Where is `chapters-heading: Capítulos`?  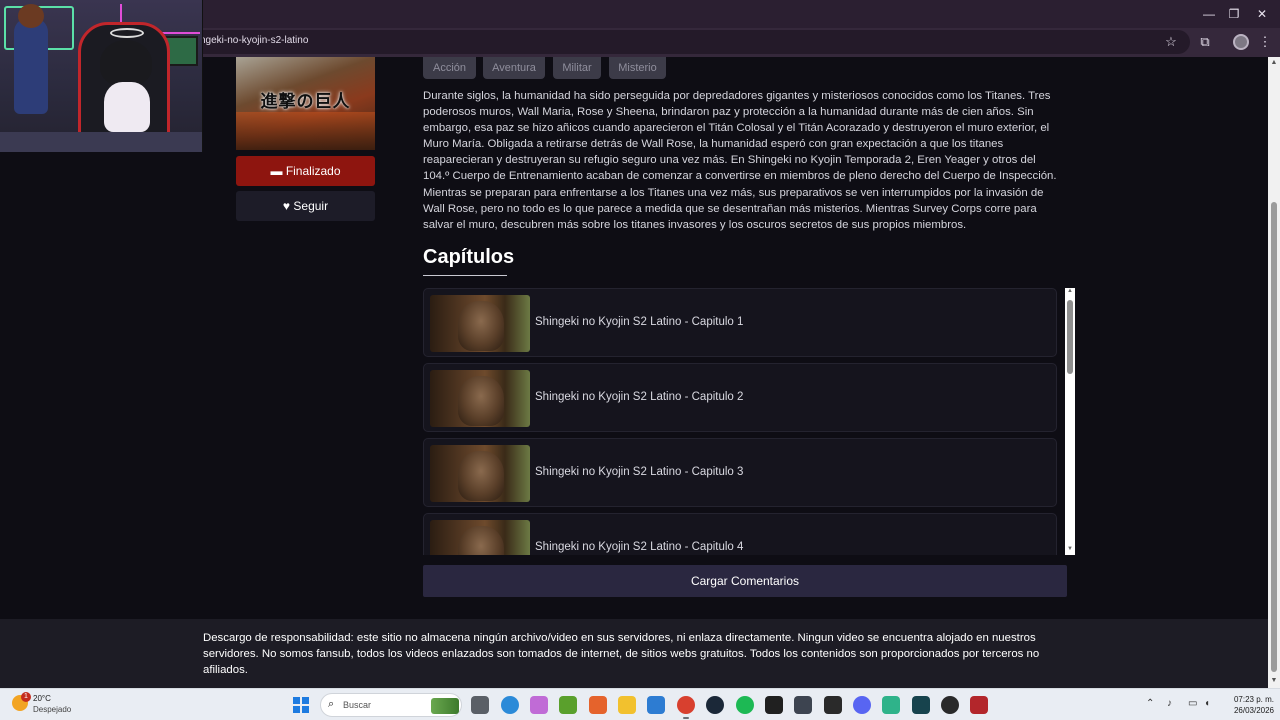
chapters-heading: Capítulos is located at coordinates (469, 257).